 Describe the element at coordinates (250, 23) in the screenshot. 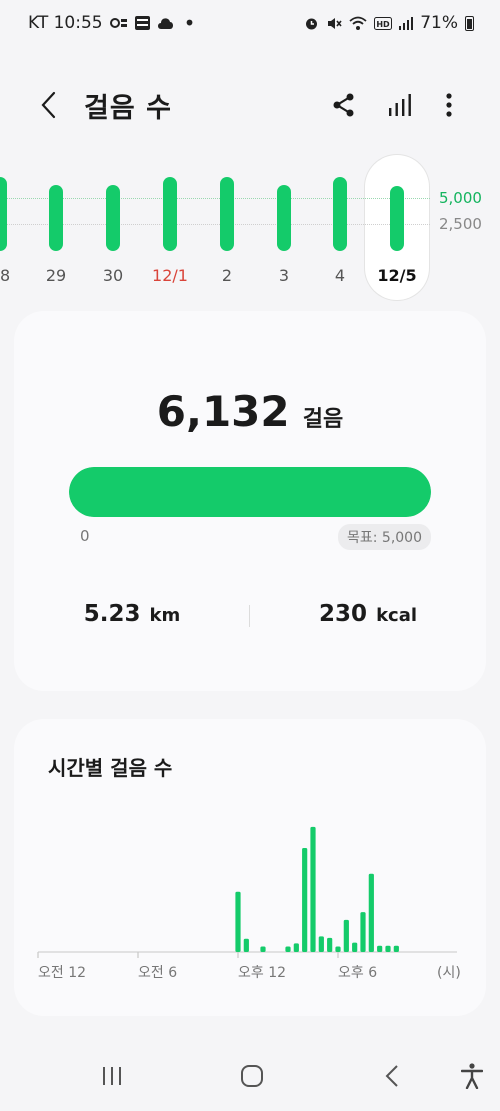

I see `status-bar: KT 10:55 • HD 71%` at that location.